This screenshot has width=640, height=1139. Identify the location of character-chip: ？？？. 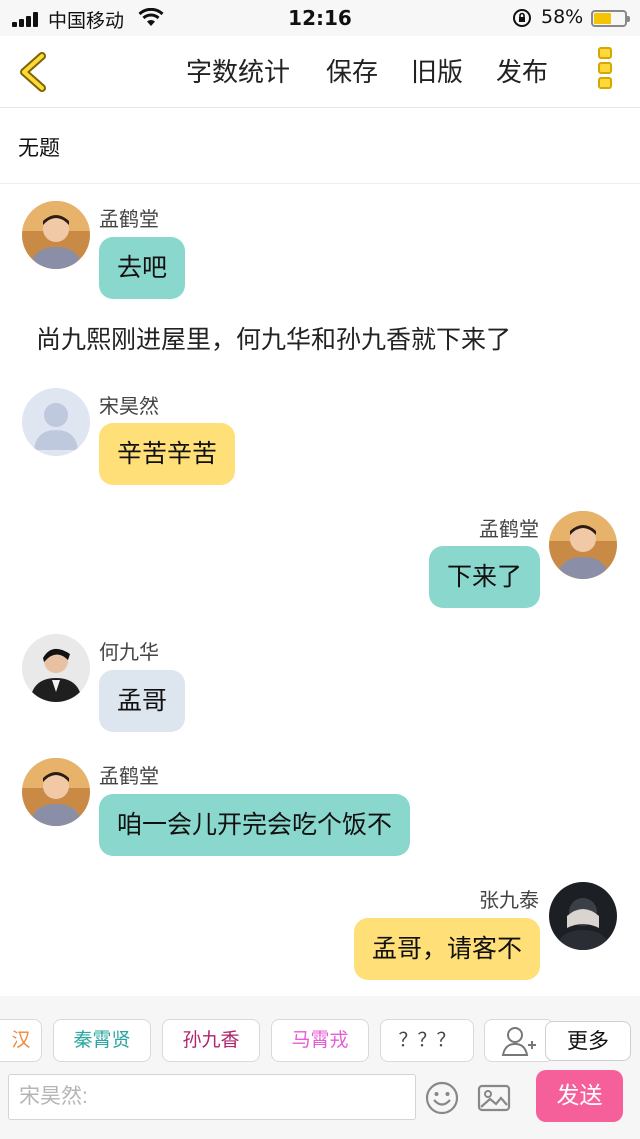
(427, 1040).